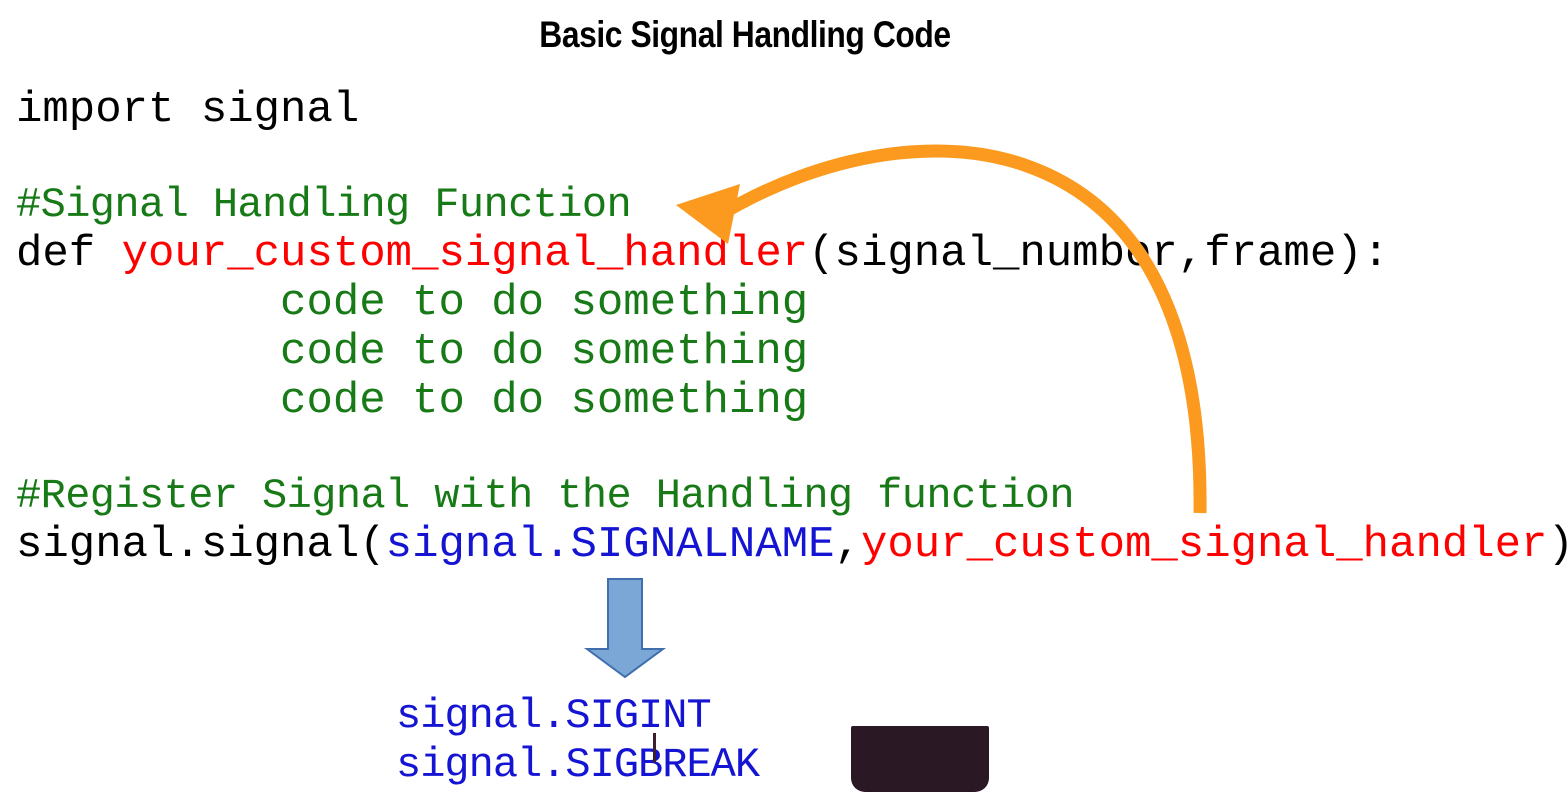  What do you see at coordinates (324, 205) in the screenshot?
I see `code-token: #Signal Handling Function` at bounding box center [324, 205].